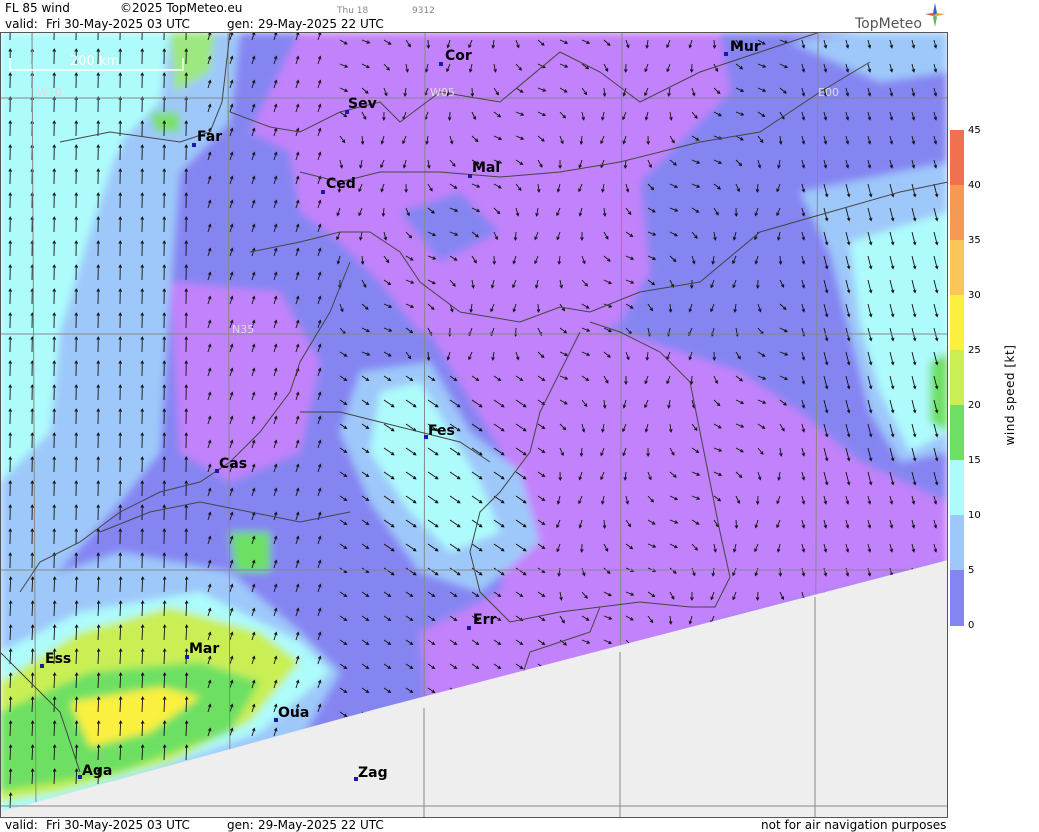 The image size is (1039, 832). What do you see at coordinates (957, 378) in the screenshot?
I see `wind-speed-colorbar` at bounding box center [957, 378].